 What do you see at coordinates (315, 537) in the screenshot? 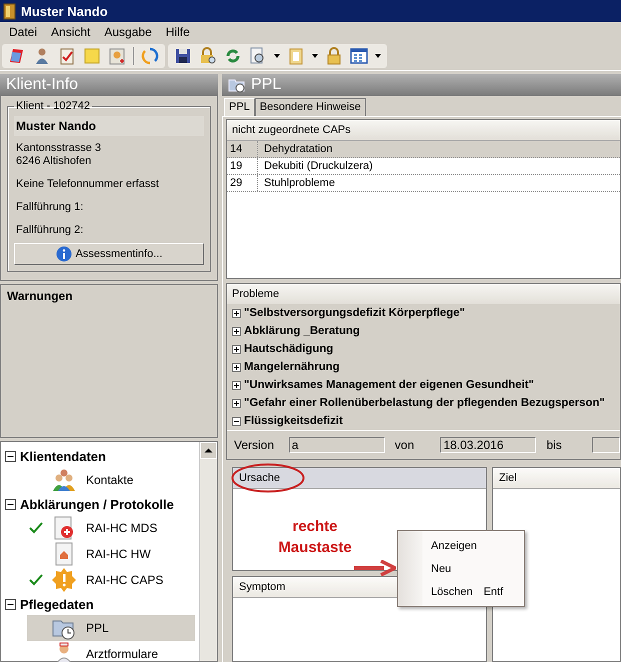
I see `annotation-text: rechte Maustaste` at bounding box center [315, 537].